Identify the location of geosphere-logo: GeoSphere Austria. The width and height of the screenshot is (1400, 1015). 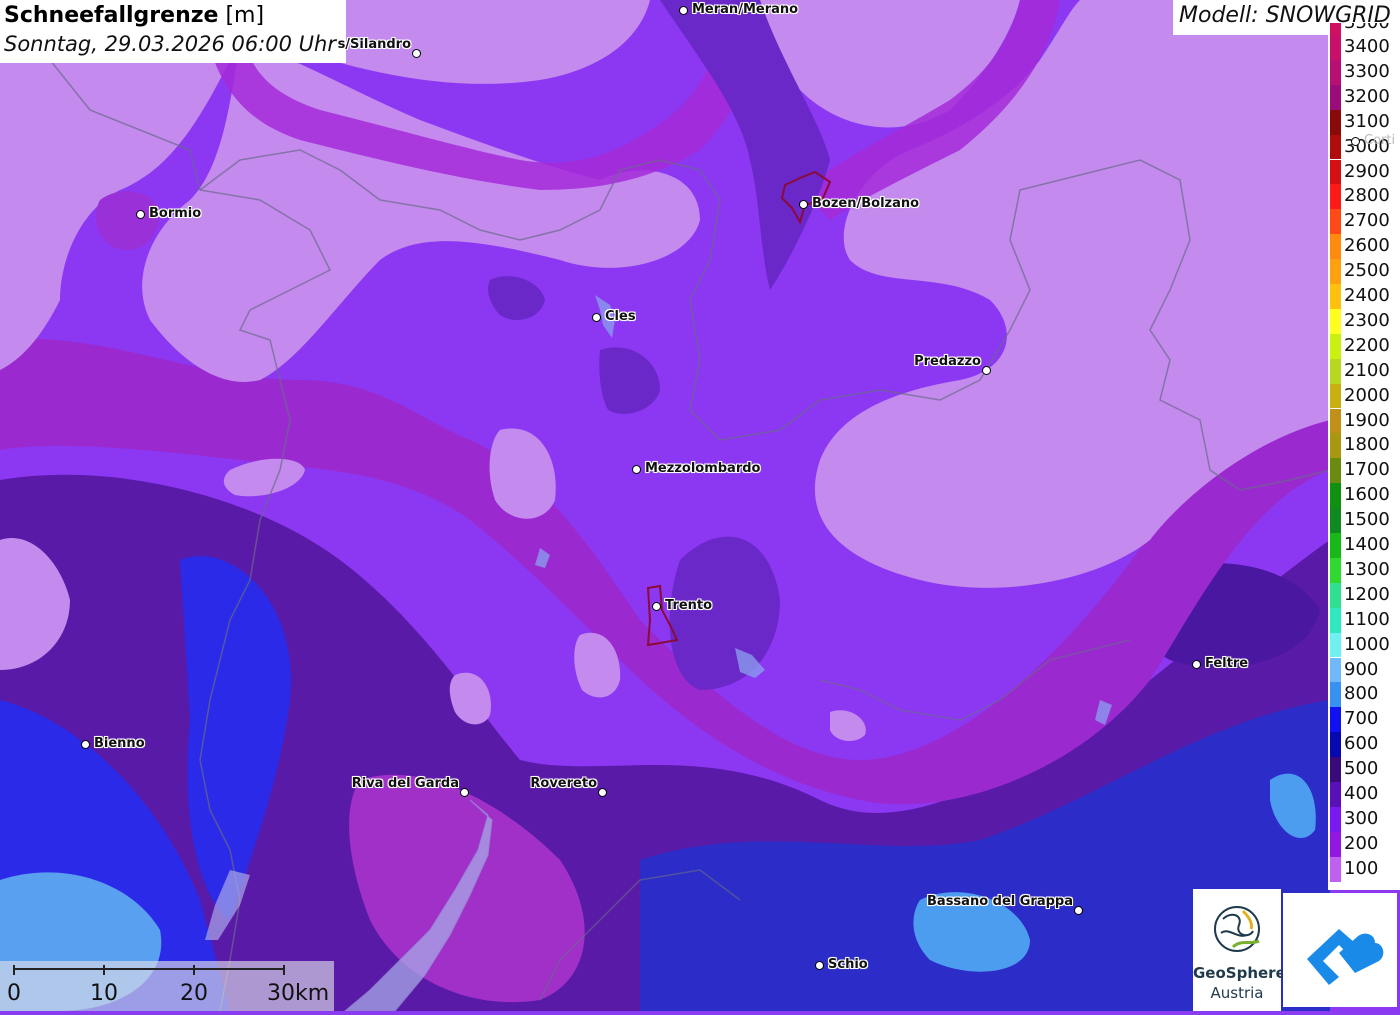
(1239, 950).